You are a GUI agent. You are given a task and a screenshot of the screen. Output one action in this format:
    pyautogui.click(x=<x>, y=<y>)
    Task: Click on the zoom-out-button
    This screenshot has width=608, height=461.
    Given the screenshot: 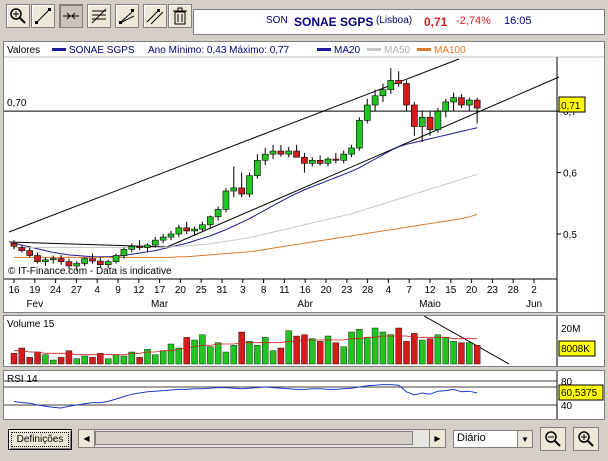 What is the action you would take?
    pyautogui.click(x=553, y=439)
    